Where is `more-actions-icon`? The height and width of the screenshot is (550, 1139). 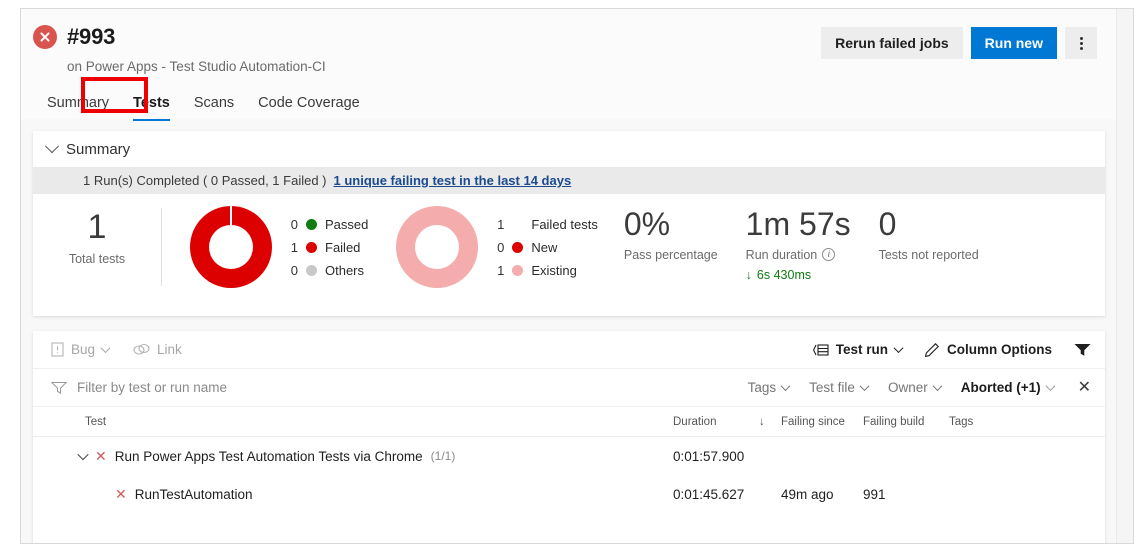
more-actions-icon is located at coordinates (1081, 43).